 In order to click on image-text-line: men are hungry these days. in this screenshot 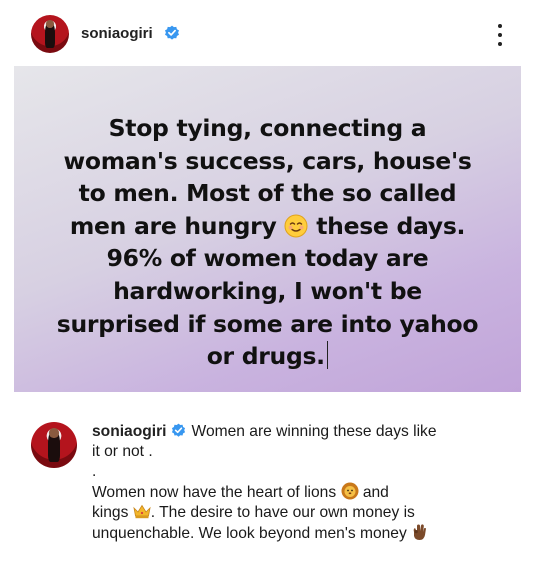, I will do `click(267, 226)`.